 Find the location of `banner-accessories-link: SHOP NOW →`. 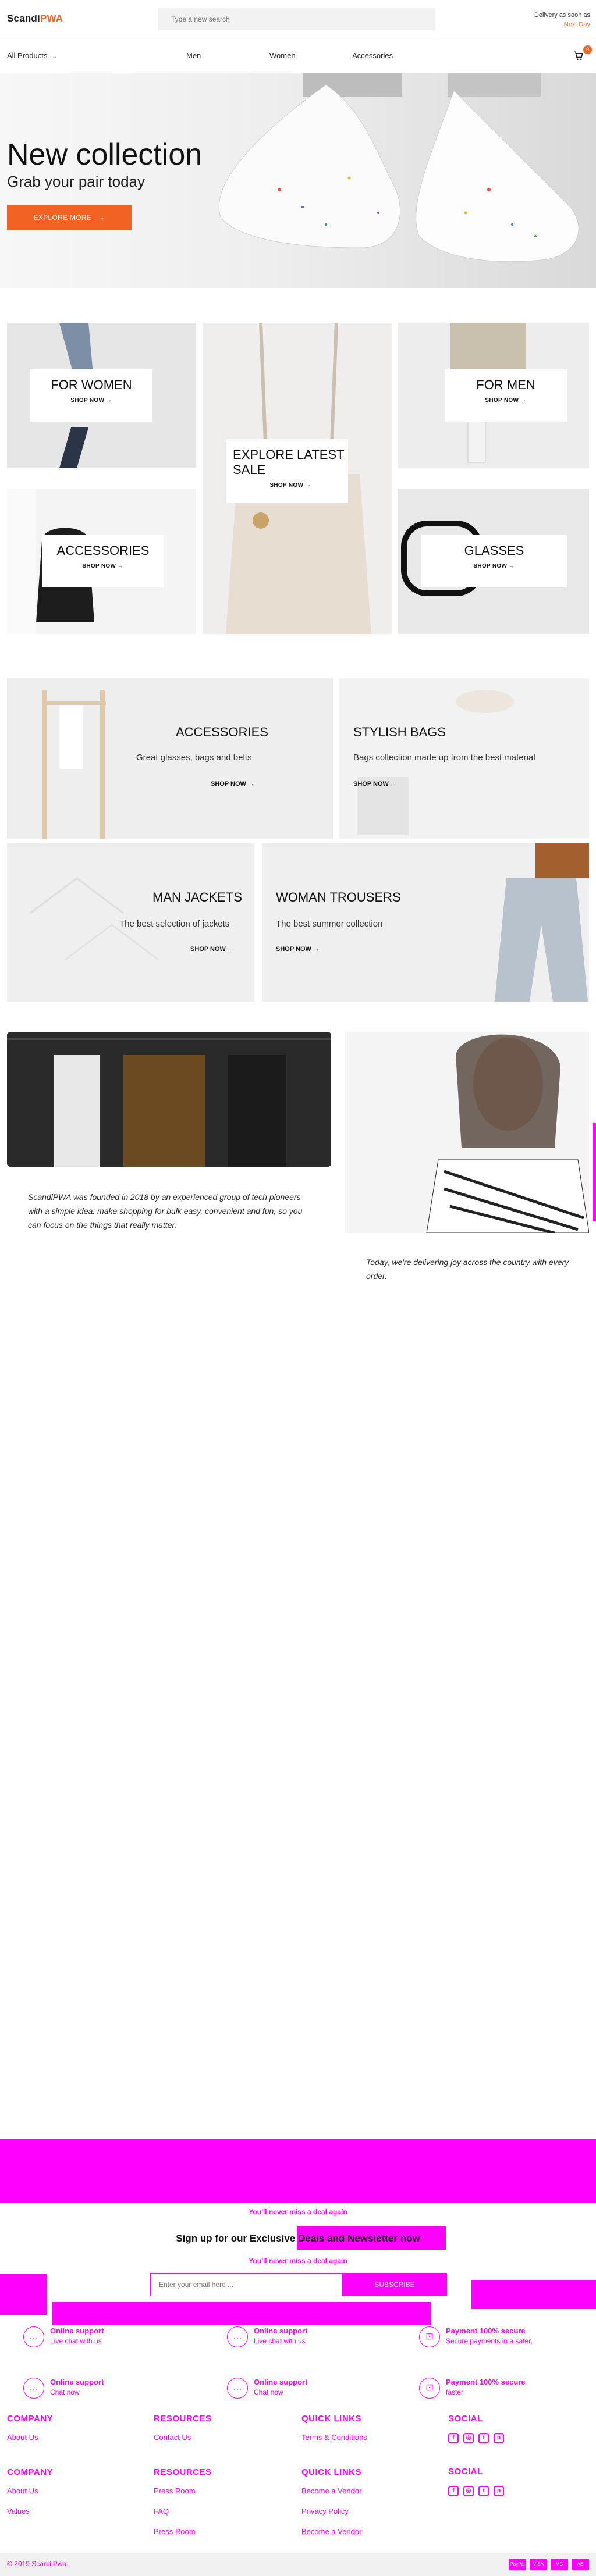

banner-accessories-link: SHOP NOW → is located at coordinates (232, 784).